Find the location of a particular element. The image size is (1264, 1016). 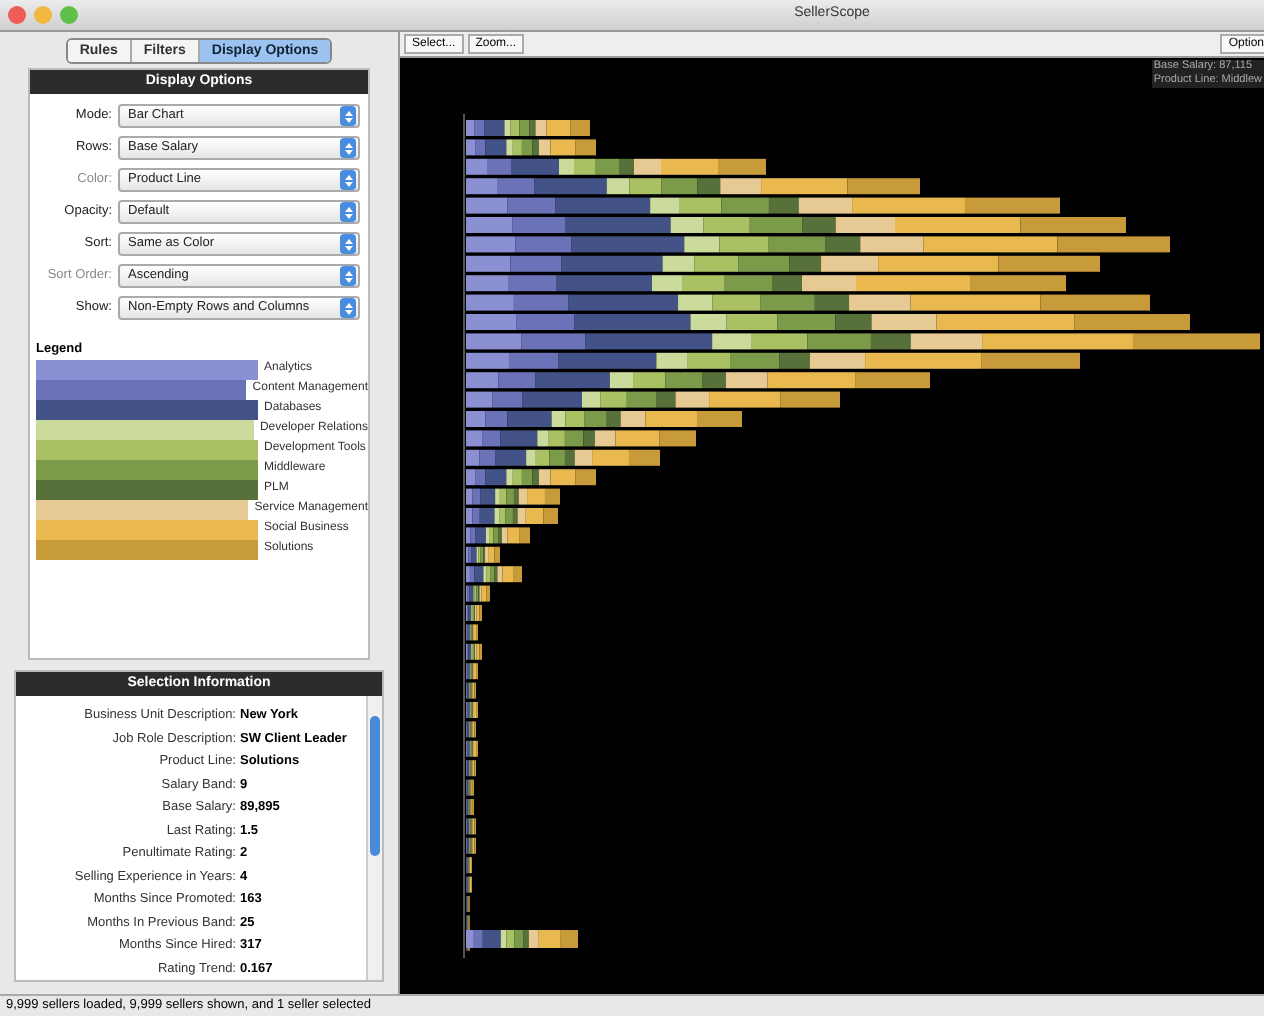

scrollbar is located at coordinates (374, 838).